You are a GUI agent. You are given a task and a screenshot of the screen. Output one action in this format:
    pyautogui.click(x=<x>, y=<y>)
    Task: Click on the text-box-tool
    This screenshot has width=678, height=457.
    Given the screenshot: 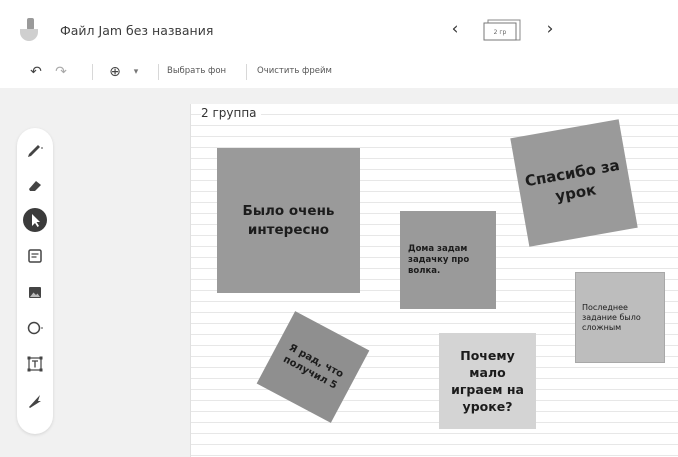 What is the action you would take?
    pyautogui.click(x=35, y=364)
    